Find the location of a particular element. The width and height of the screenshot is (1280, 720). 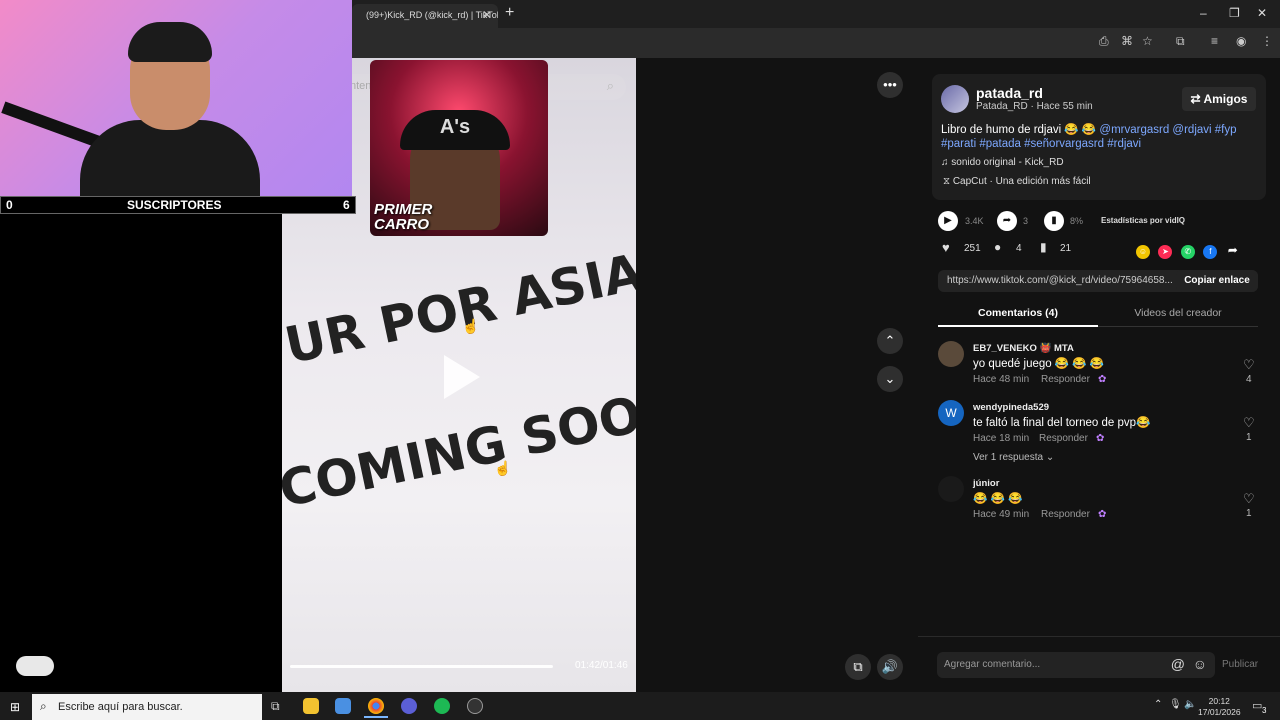

vidiq-play-button: ▶ is located at coordinates (948, 220).